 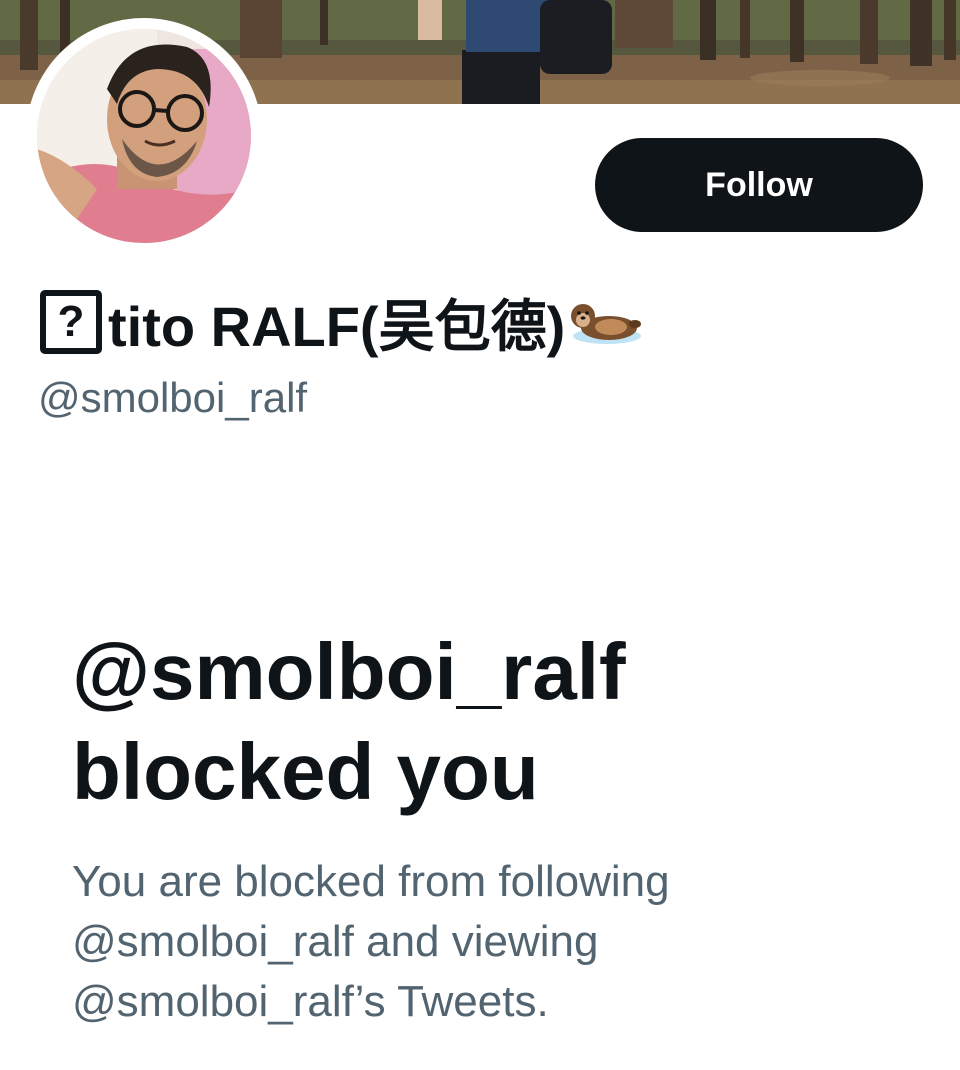 I want to click on blocked-description-line: You are blocked from following, so click(x=371, y=881).